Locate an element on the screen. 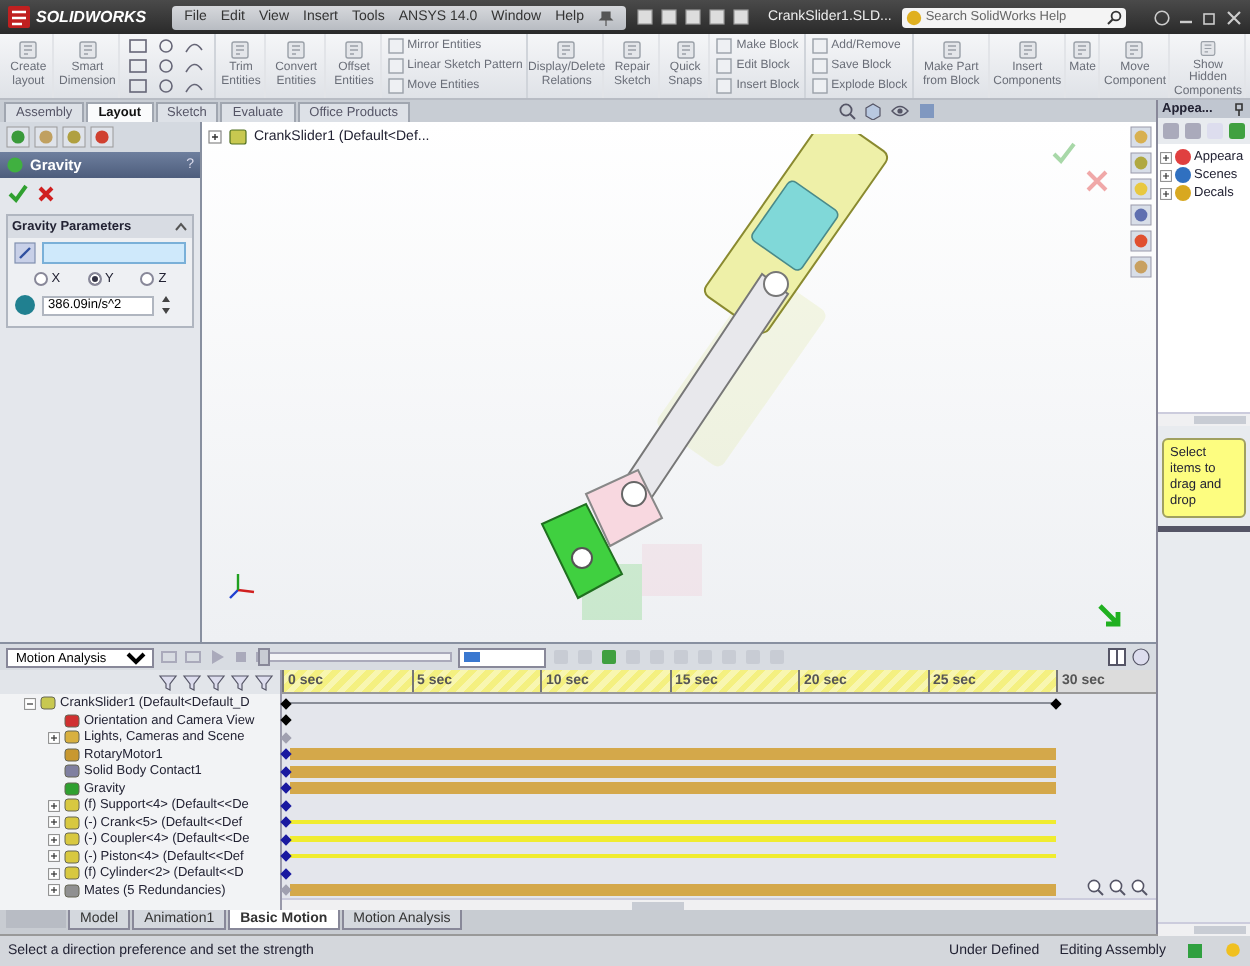 The height and width of the screenshot is (966, 1250). selection-field is located at coordinates (114, 253).